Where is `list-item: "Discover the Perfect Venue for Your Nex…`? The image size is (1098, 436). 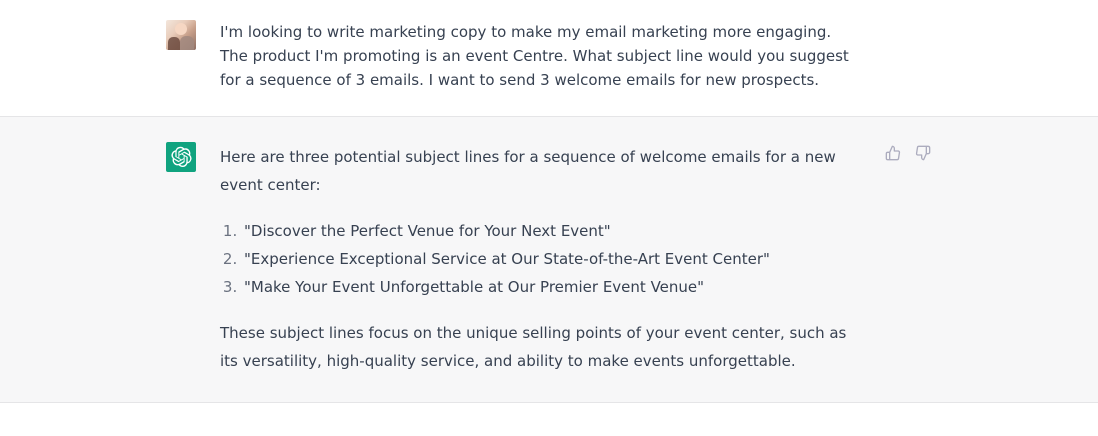
list-item: "Discover the Perfect Venue for Your Nex… is located at coordinates (551, 231).